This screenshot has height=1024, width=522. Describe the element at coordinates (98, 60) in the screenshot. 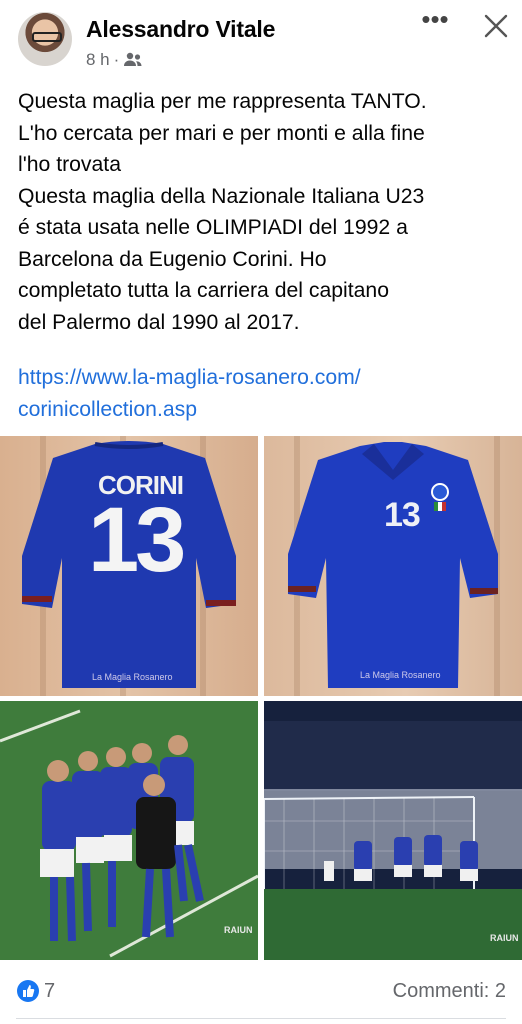

I see `post-time: 8 h` at that location.